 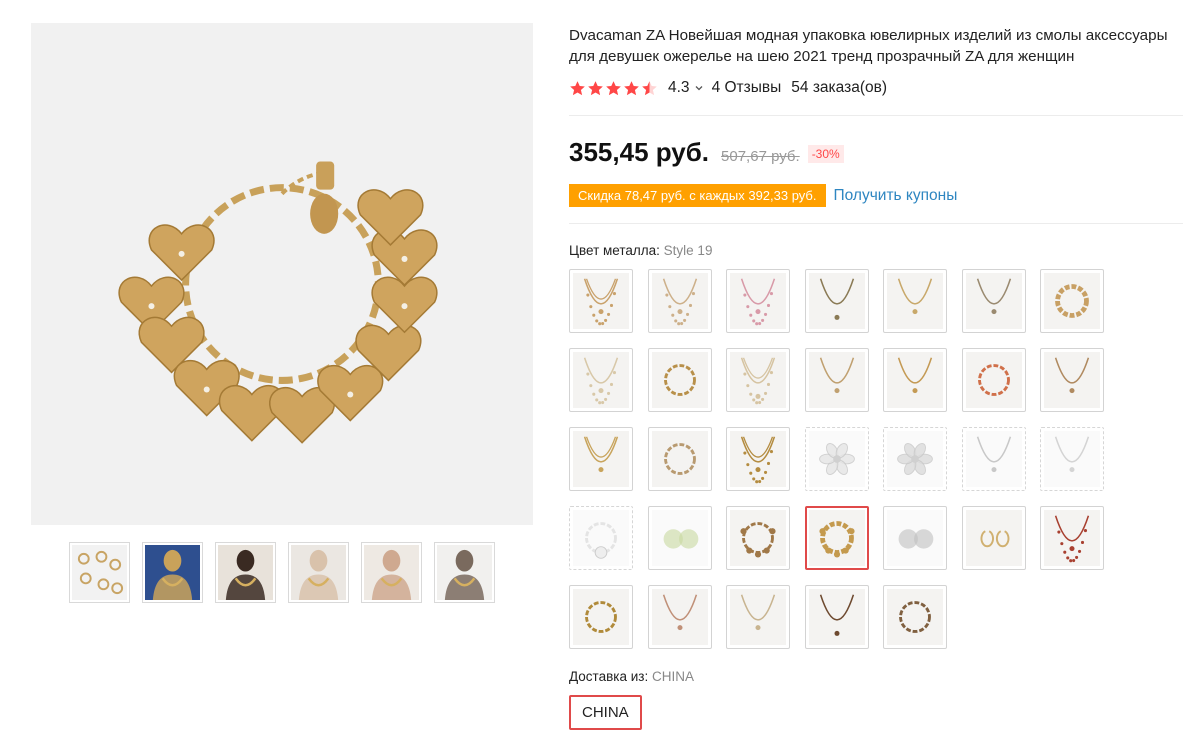 I want to click on chevron-down-icon, so click(x=699, y=88).